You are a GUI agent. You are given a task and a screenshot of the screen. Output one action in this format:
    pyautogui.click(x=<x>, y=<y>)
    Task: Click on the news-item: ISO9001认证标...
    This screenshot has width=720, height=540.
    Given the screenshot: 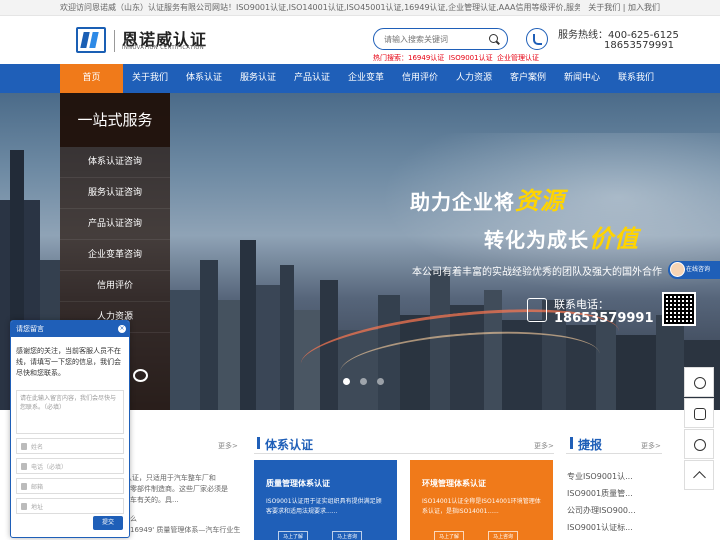 What is the action you would take?
    pyautogui.click(x=614, y=527)
    